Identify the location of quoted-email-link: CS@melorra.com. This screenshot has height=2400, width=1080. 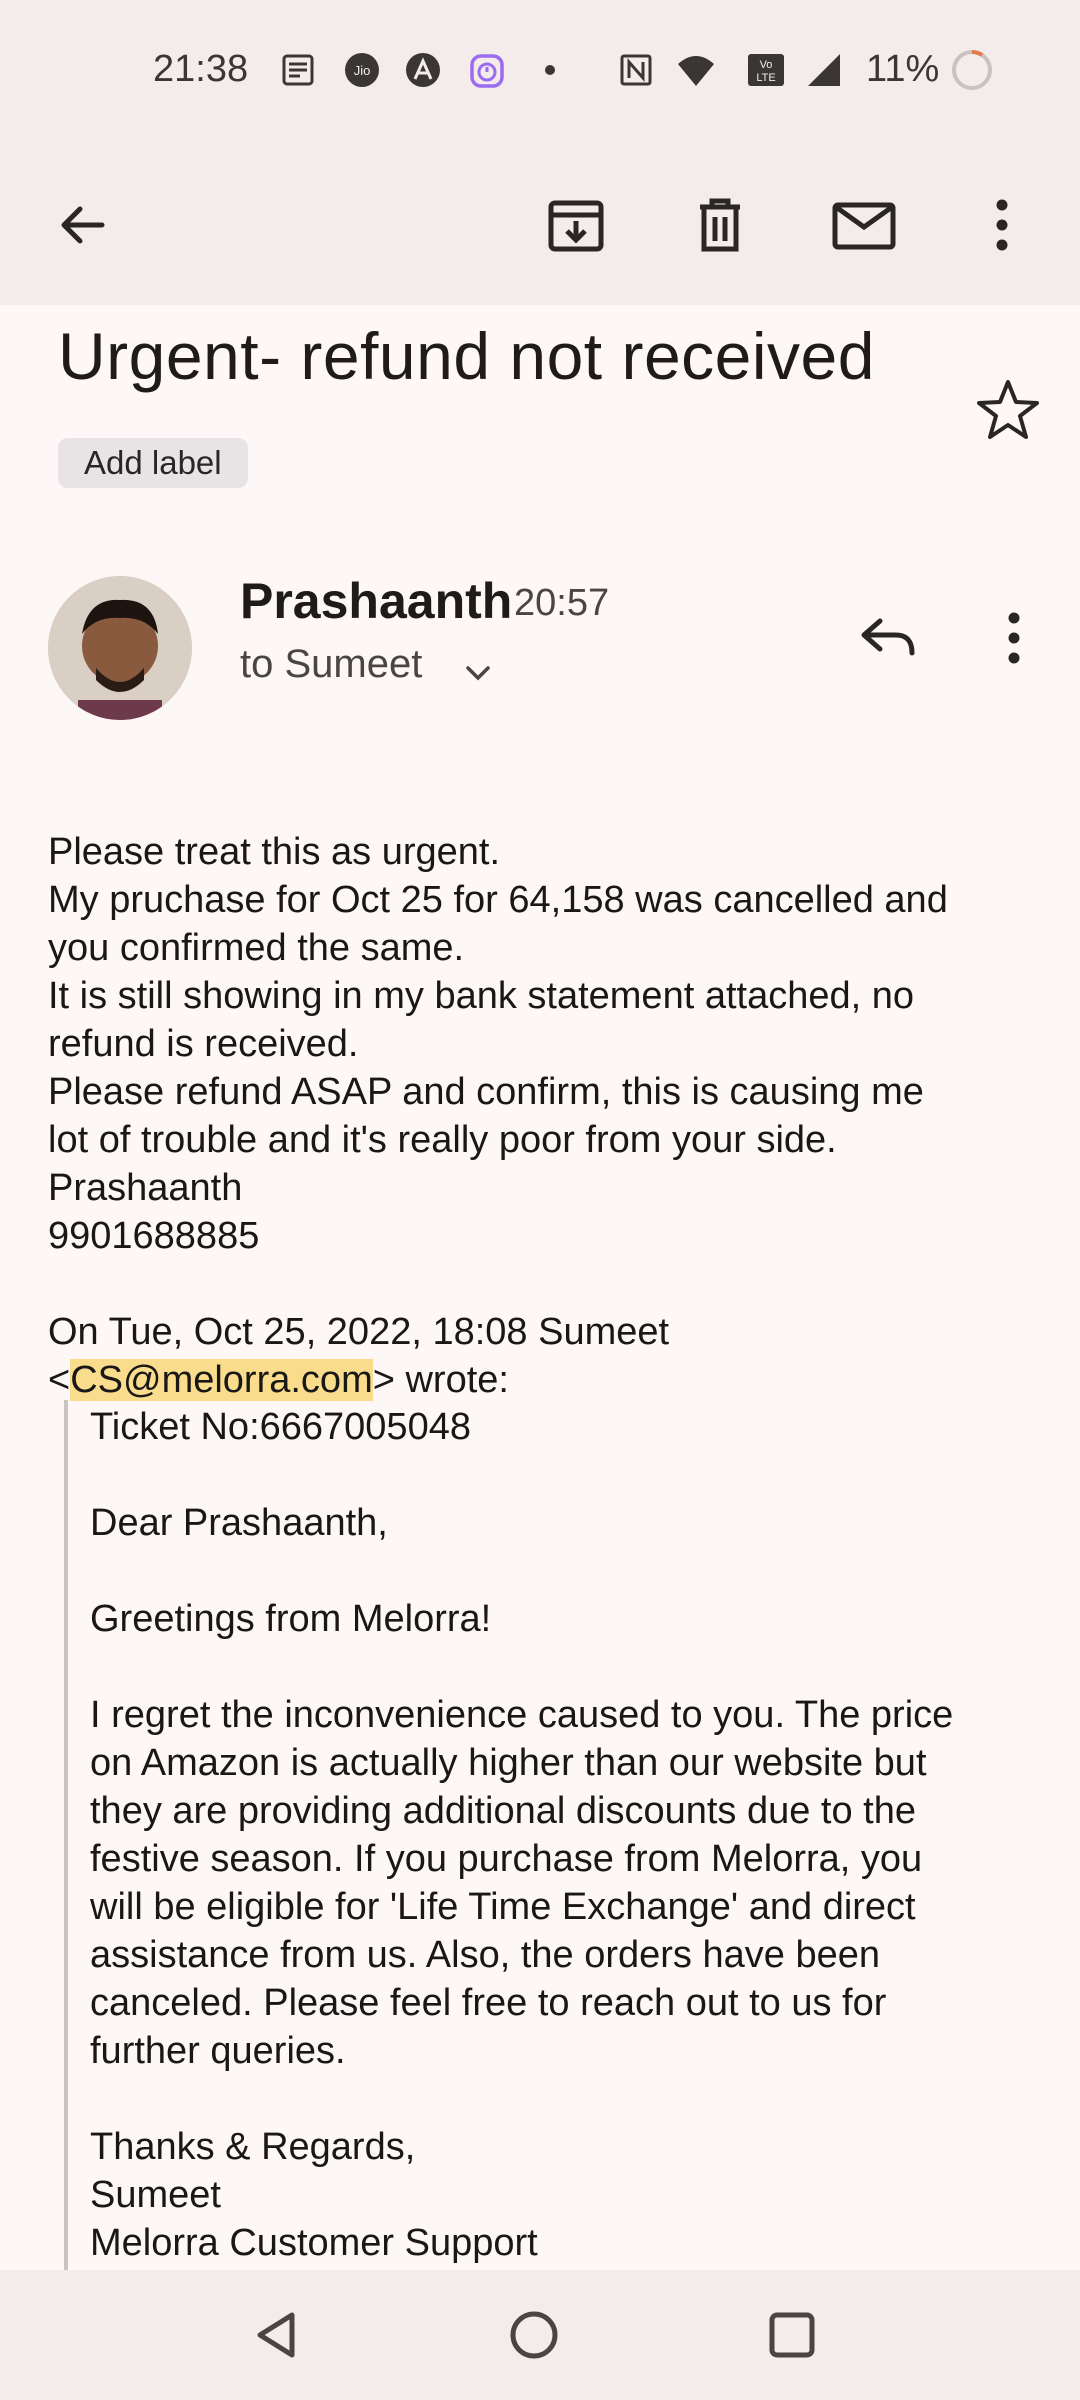
(221, 1380).